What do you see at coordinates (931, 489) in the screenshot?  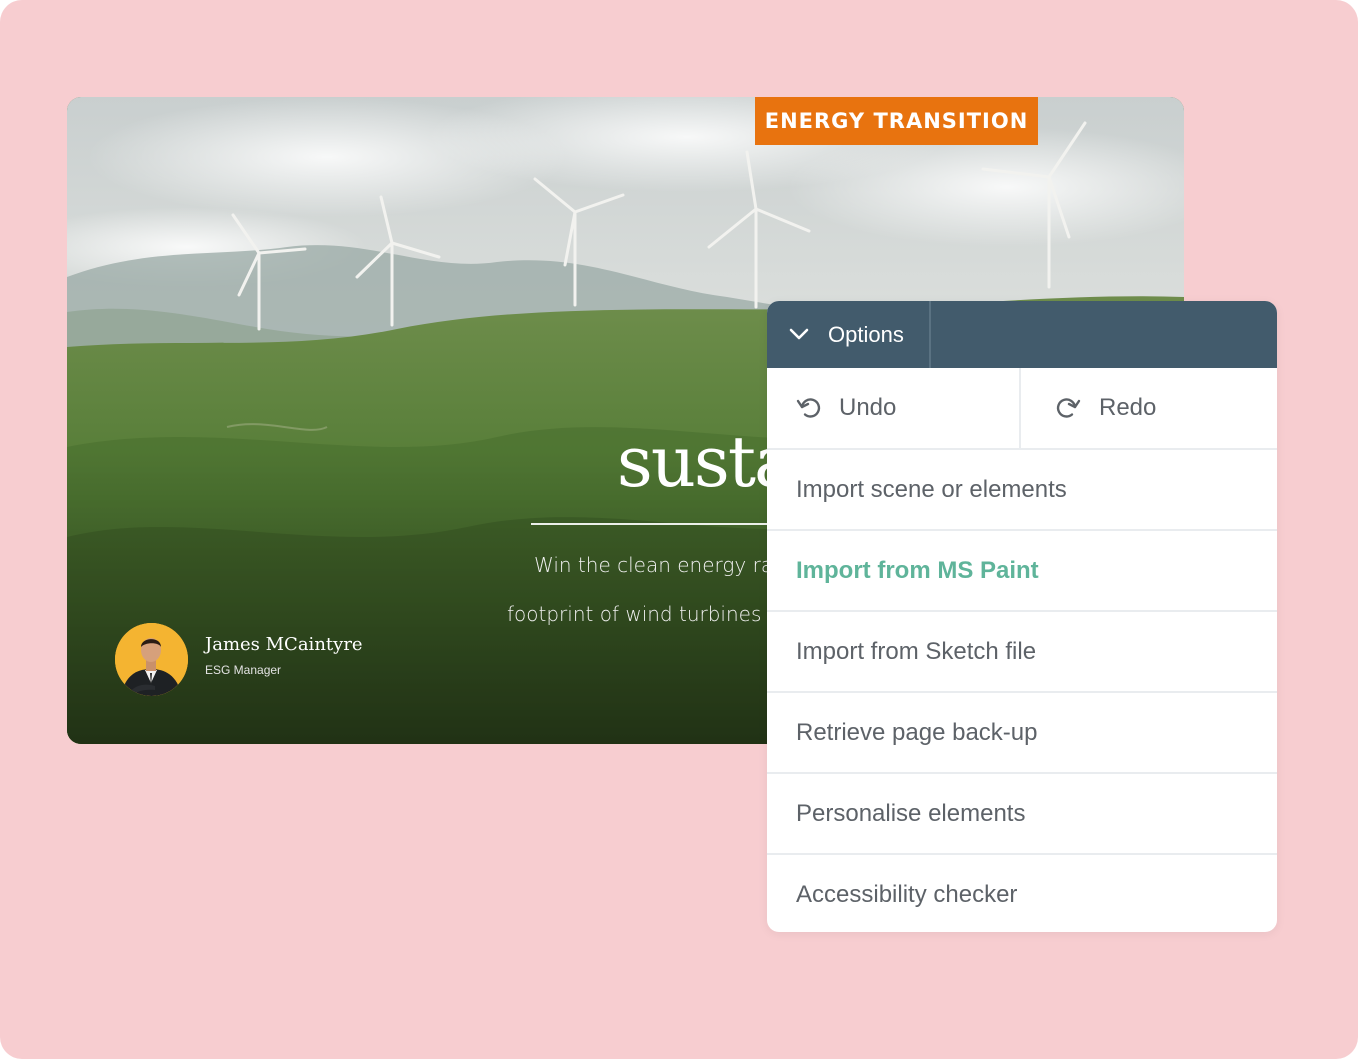 I see `menu-item-label: Import scene or elements` at bounding box center [931, 489].